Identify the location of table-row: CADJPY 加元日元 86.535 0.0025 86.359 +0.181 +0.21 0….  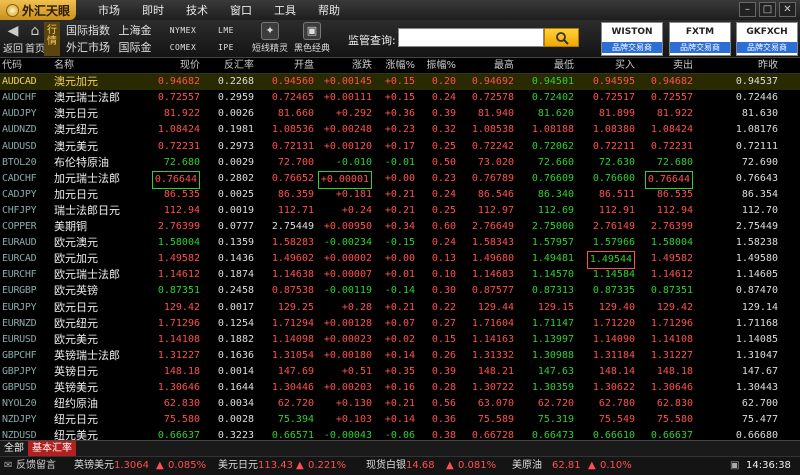
(400, 195).